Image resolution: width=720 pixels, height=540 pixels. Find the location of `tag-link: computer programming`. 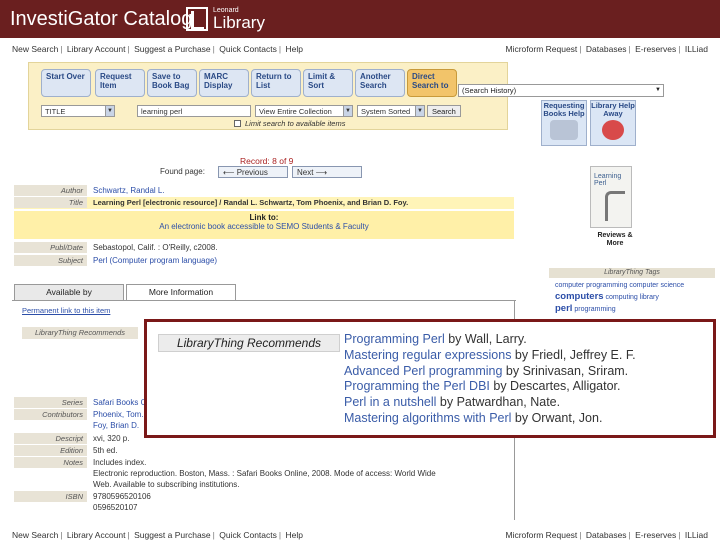

tag-link: computer programming is located at coordinates (591, 285).